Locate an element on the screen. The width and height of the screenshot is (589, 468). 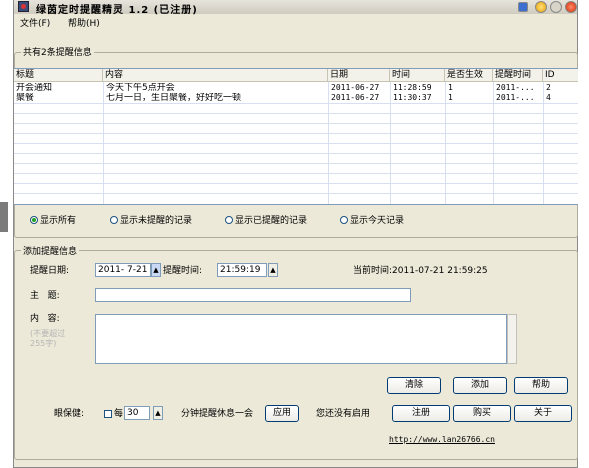
time-spin-button: ▲ is located at coordinates (273, 270).